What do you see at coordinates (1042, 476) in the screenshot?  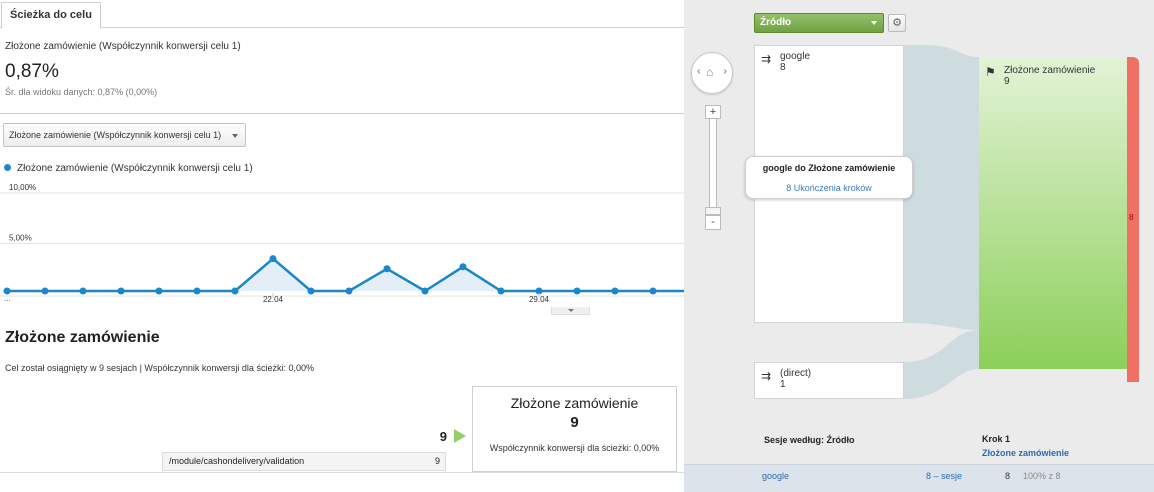 I see `summary-percent: 100% z 8` at bounding box center [1042, 476].